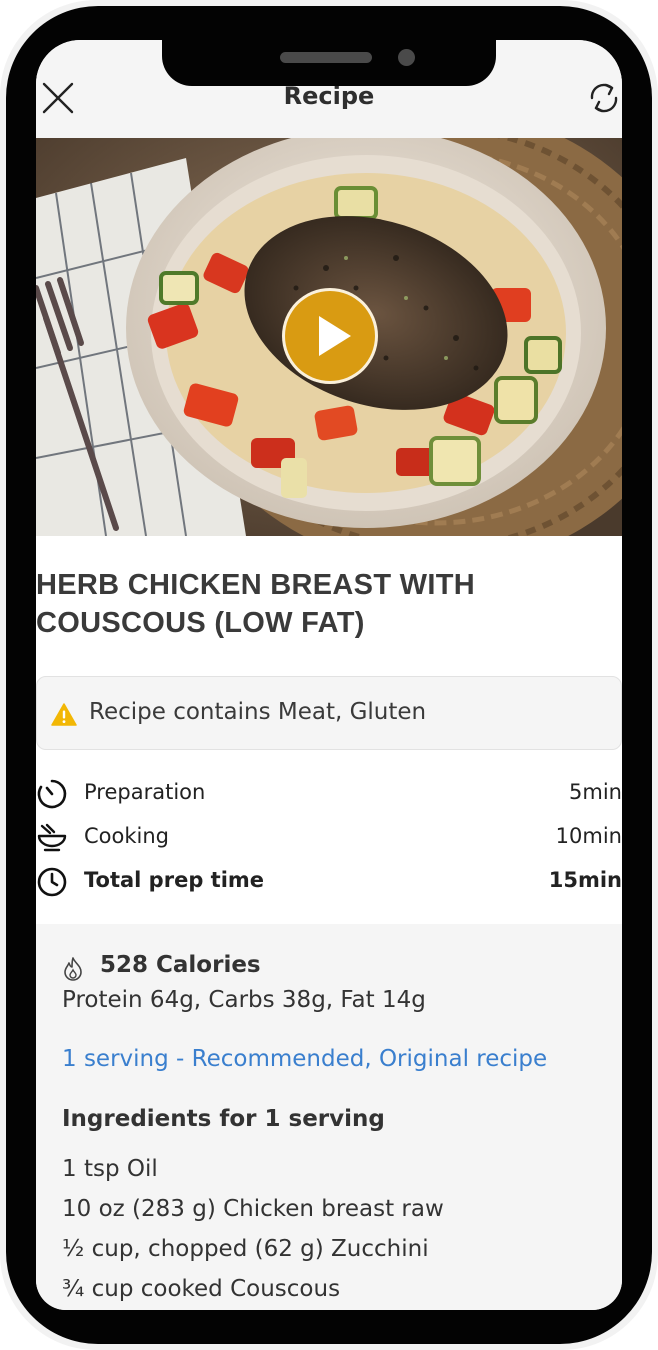 The width and height of the screenshot is (658, 1350). What do you see at coordinates (406, 57) in the screenshot?
I see `front-camera` at bounding box center [406, 57].